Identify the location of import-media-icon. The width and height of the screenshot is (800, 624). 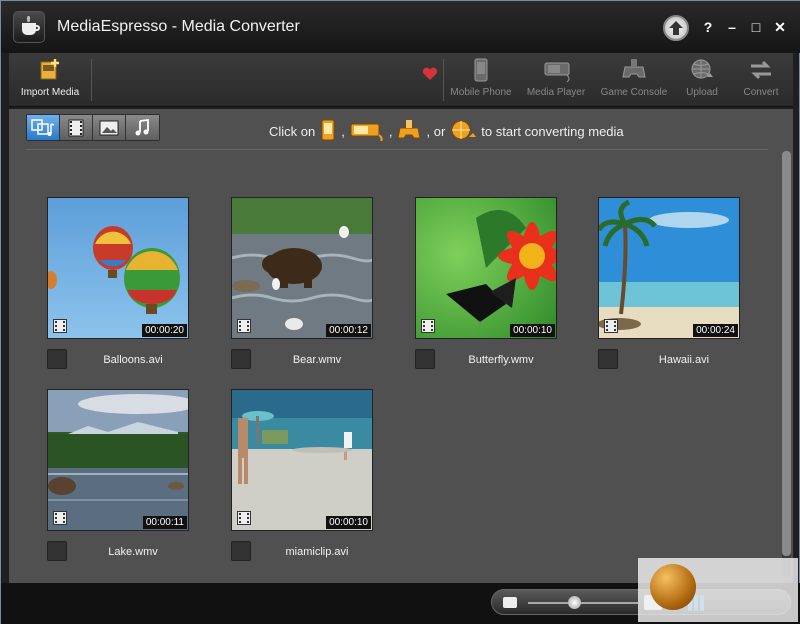
(50, 70).